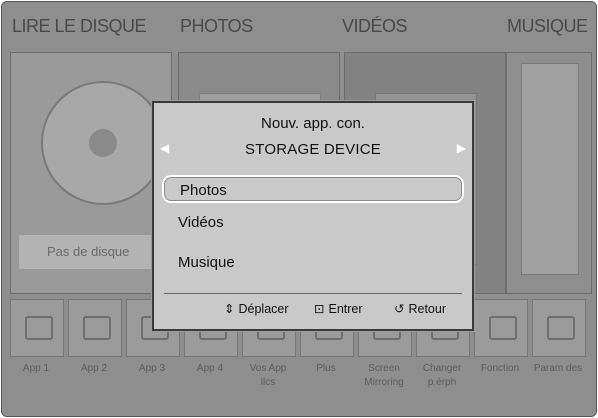  What do you see at coordinates (550, 169) in the screenshot?
I see `music-thumbnail` at bounding box center [550, 169].